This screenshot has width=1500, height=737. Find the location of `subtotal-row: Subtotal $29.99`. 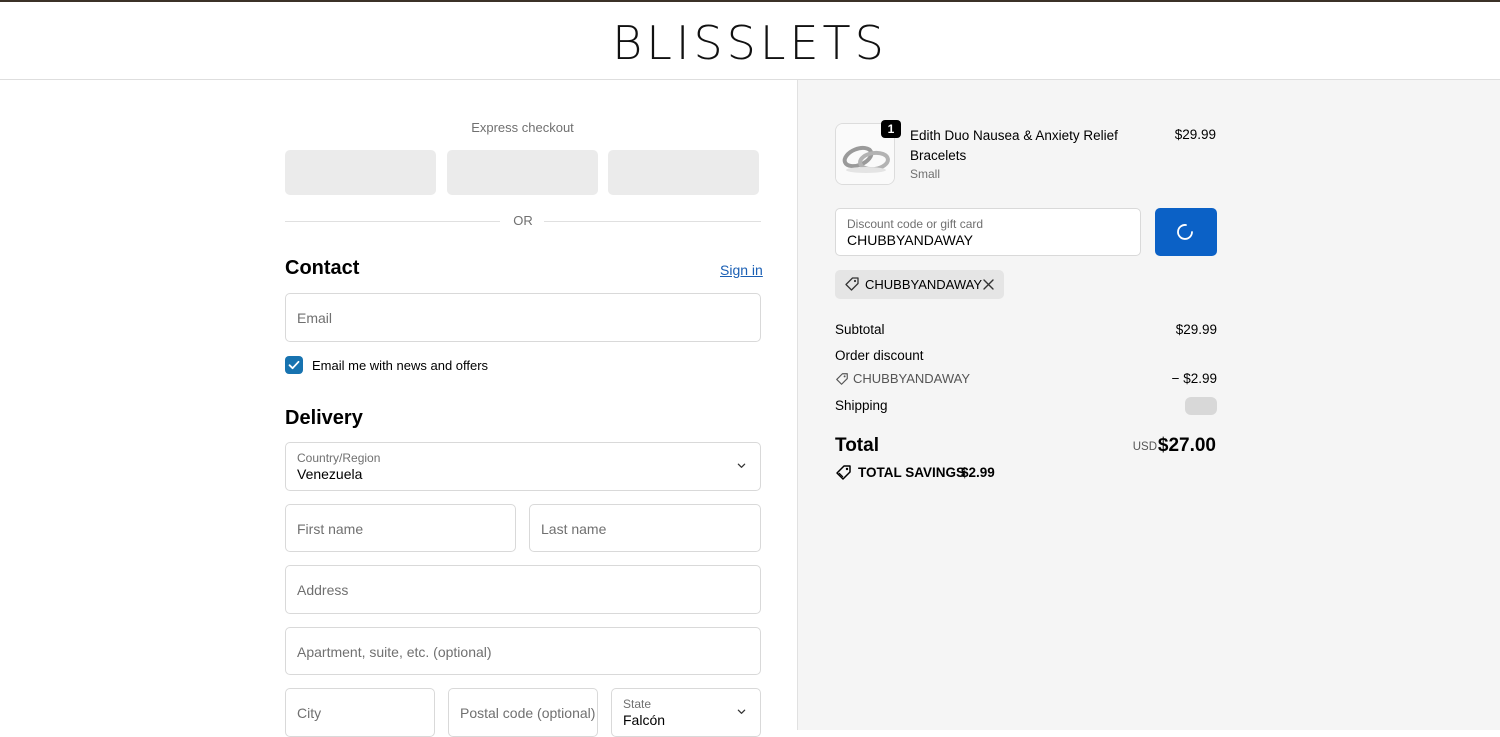

subtotal-row: Subtotal $29.99 is located at coordinates (1026, 329).